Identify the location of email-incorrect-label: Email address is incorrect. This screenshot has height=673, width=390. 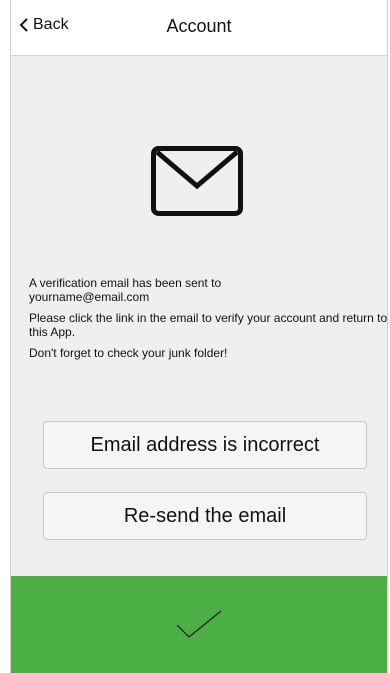
(205, 444).